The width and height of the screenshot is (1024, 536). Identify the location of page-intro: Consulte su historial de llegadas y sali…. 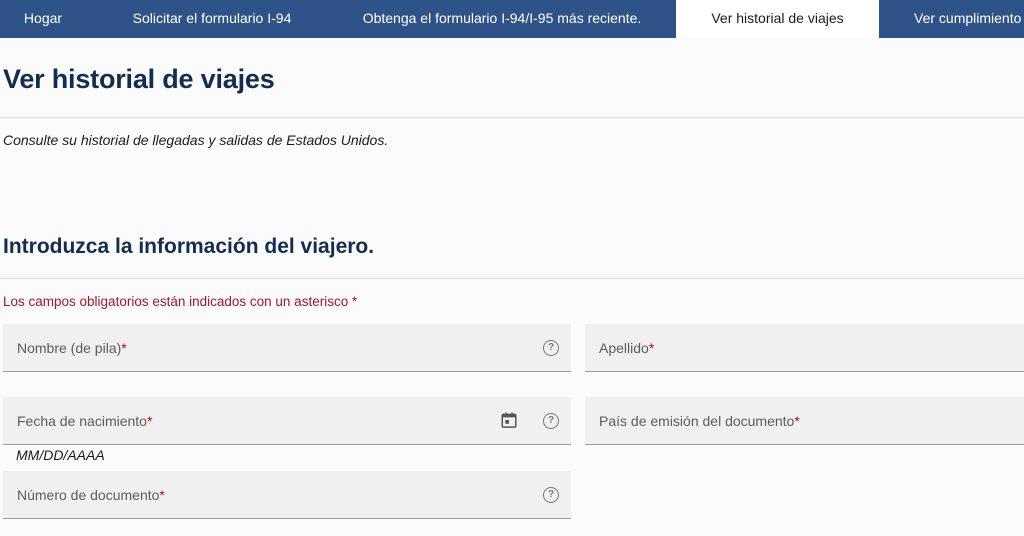
(196, 140).